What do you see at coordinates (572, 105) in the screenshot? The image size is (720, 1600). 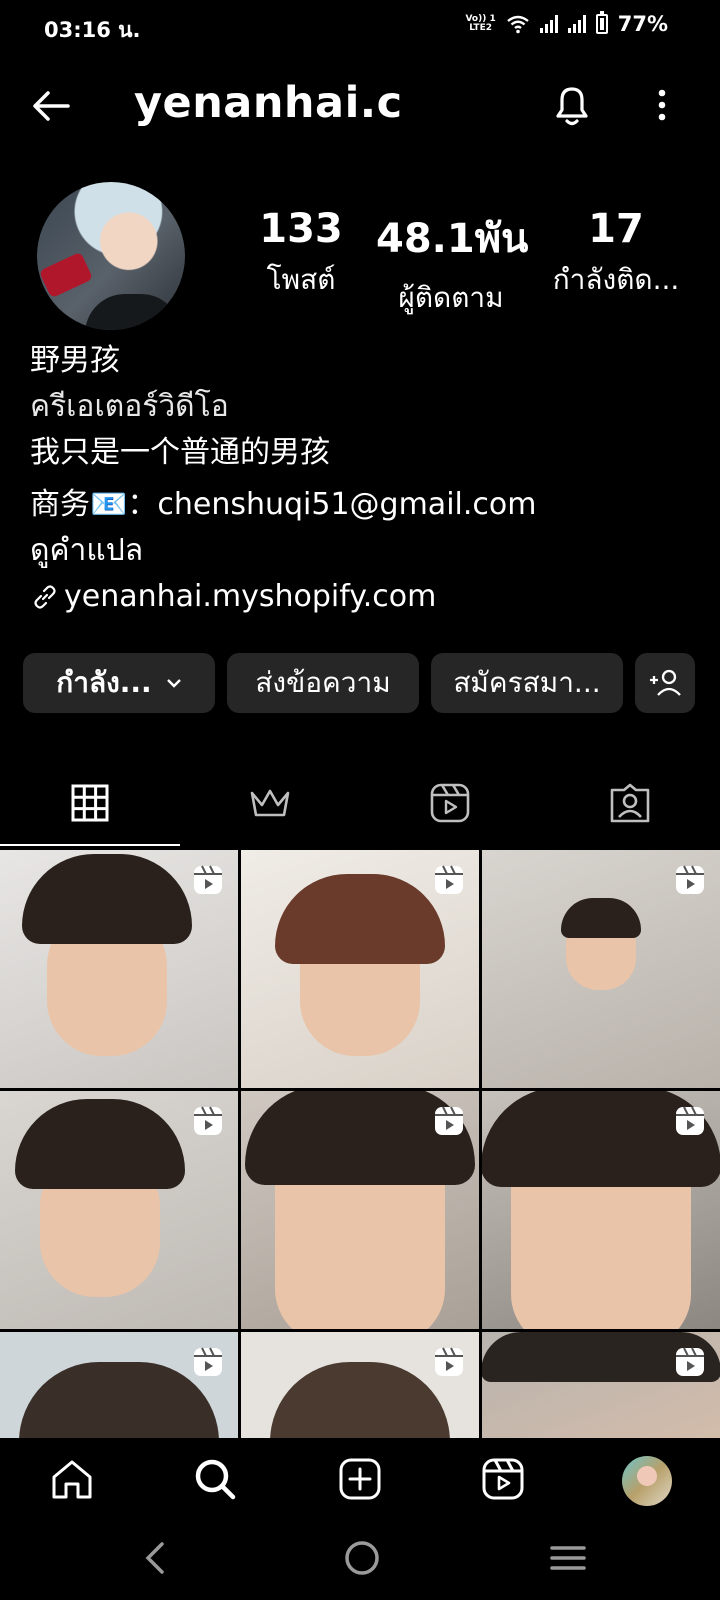 I see `bell-icon` at bounding box center [572, 105].